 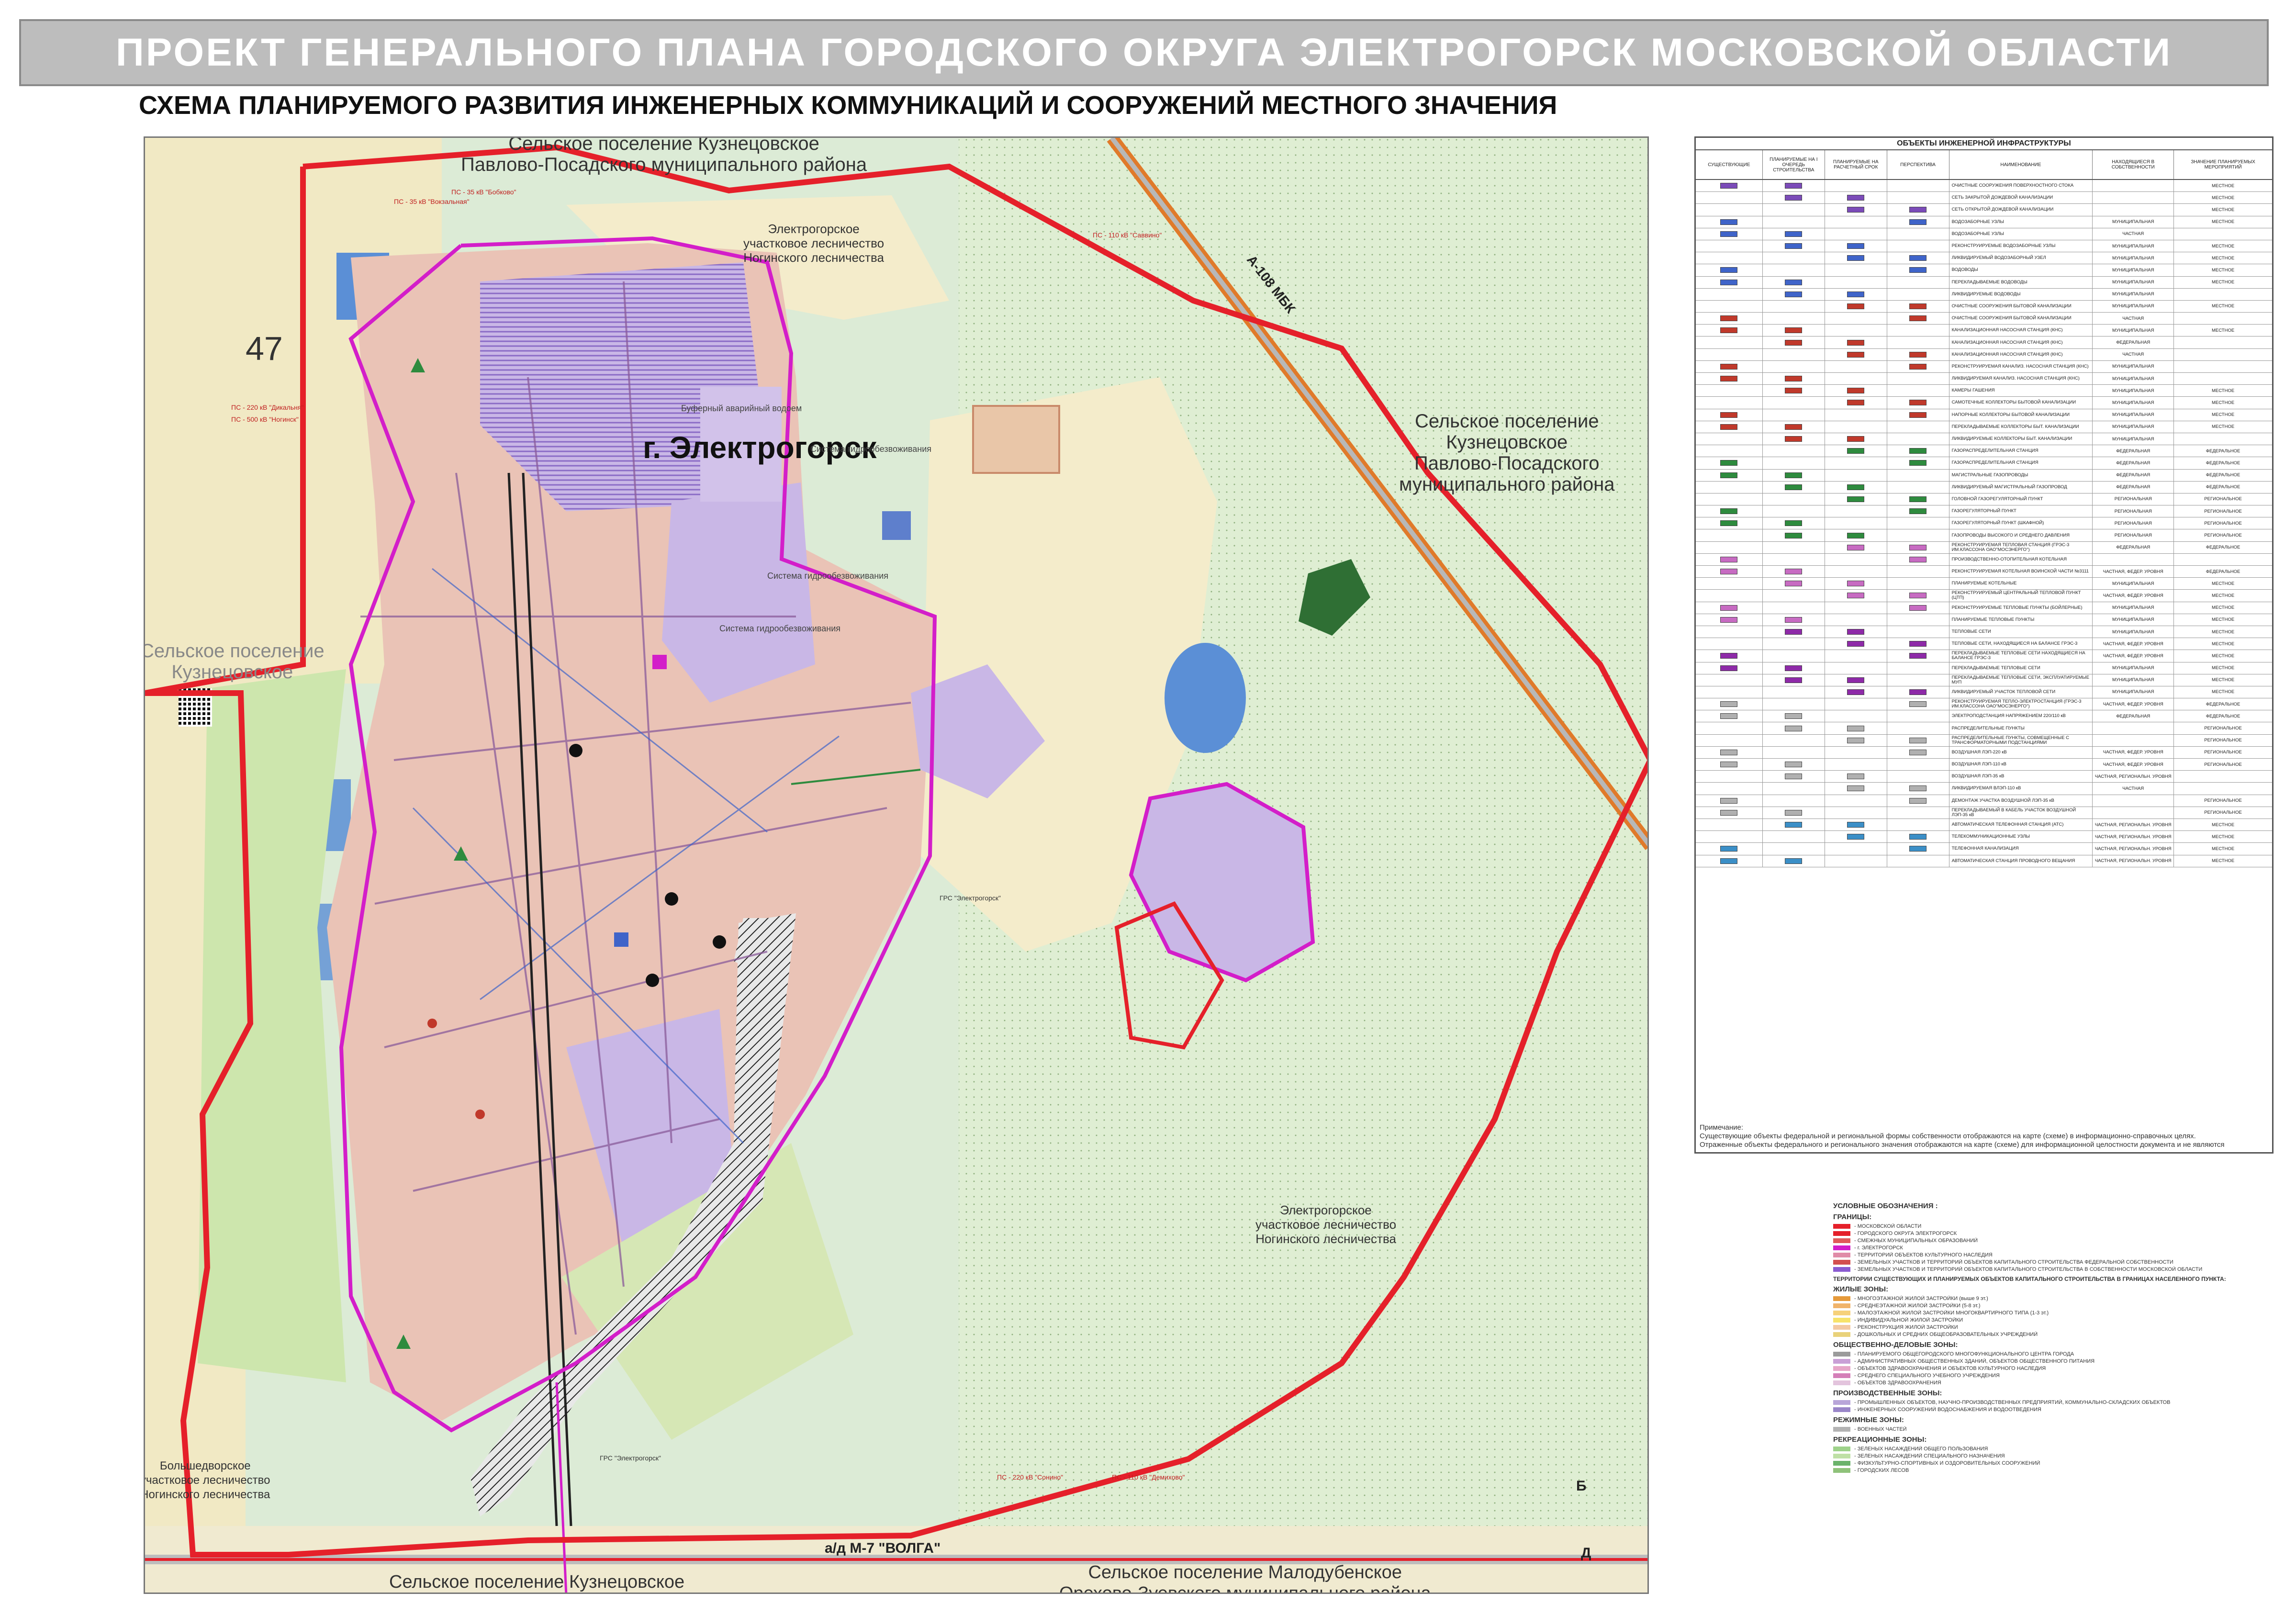 I want to click on legend-row-name: РАСПРЕДЕЛИТЕЛЬНЫЕ ПУНКТЫ, so click(x=2021, y=728).